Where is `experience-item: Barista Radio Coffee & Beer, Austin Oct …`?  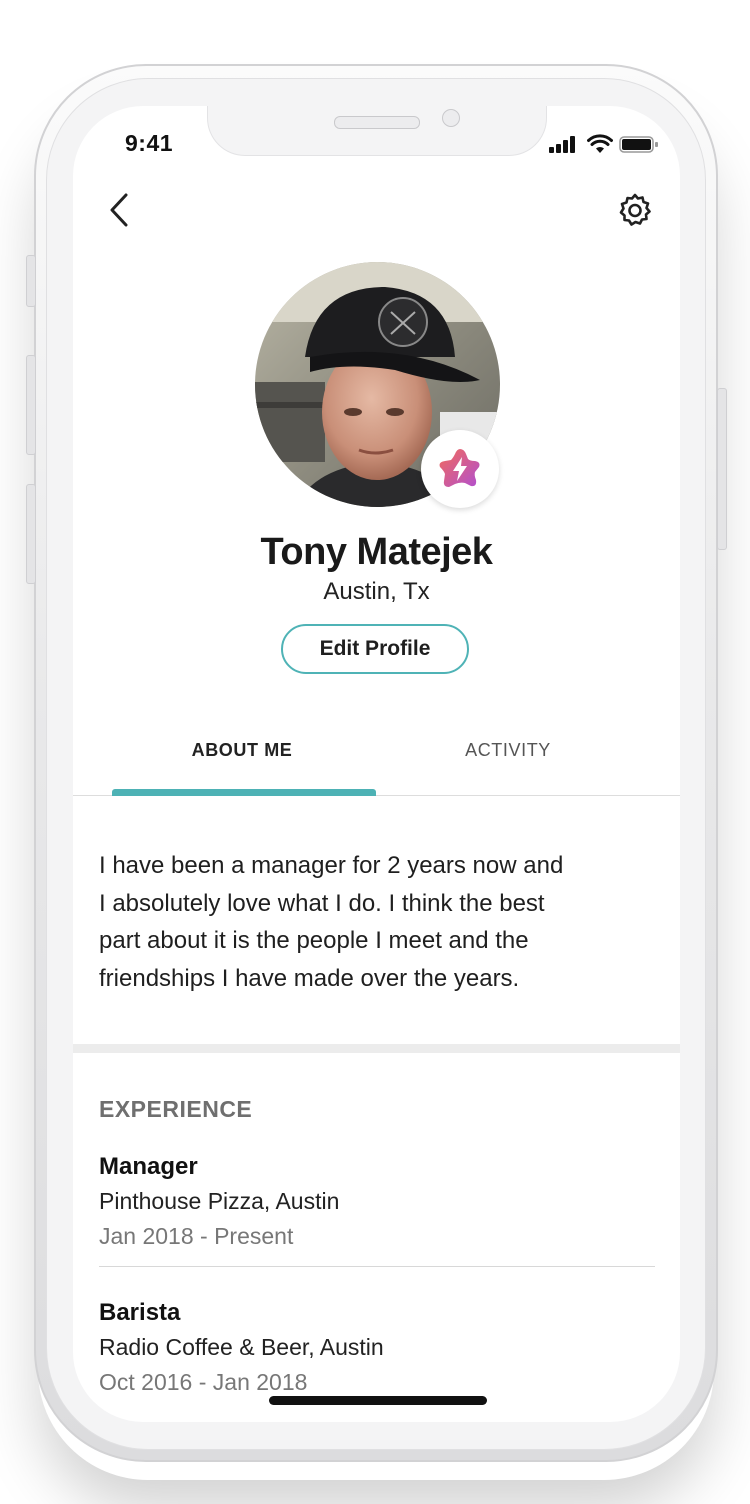
experience-item: Barista Radio Coffee & Beer, Austin Oct … is located at coordinates (377, 1347).